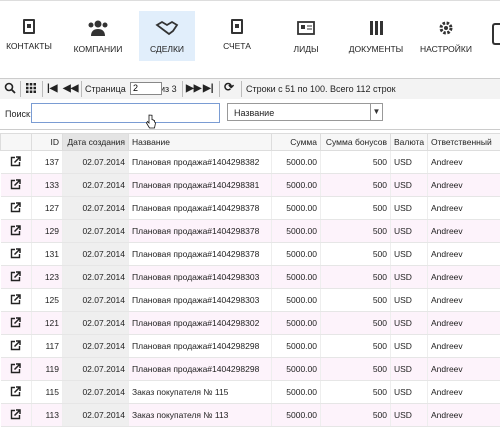 This screenshot has height=427, width=500. What do you see at coordinates (146, 88) in the screenshot?
I see `page-number-input` at bounding box center [146, 88].